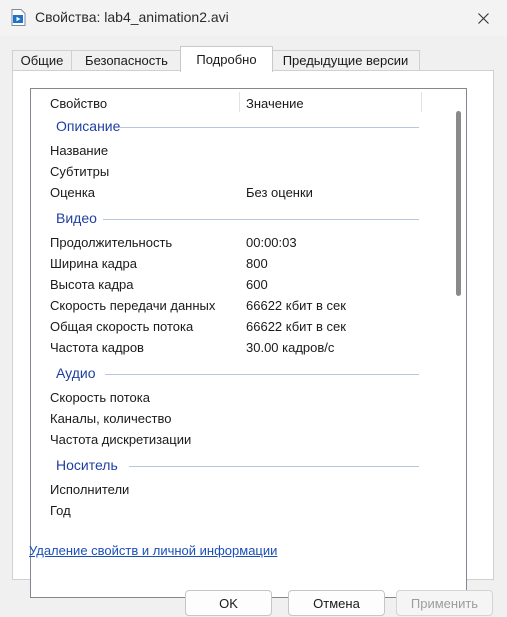  Describe the element at coordinates (76, 373) in the screenshot. I see `group-header-audio: Аудио` at that location.